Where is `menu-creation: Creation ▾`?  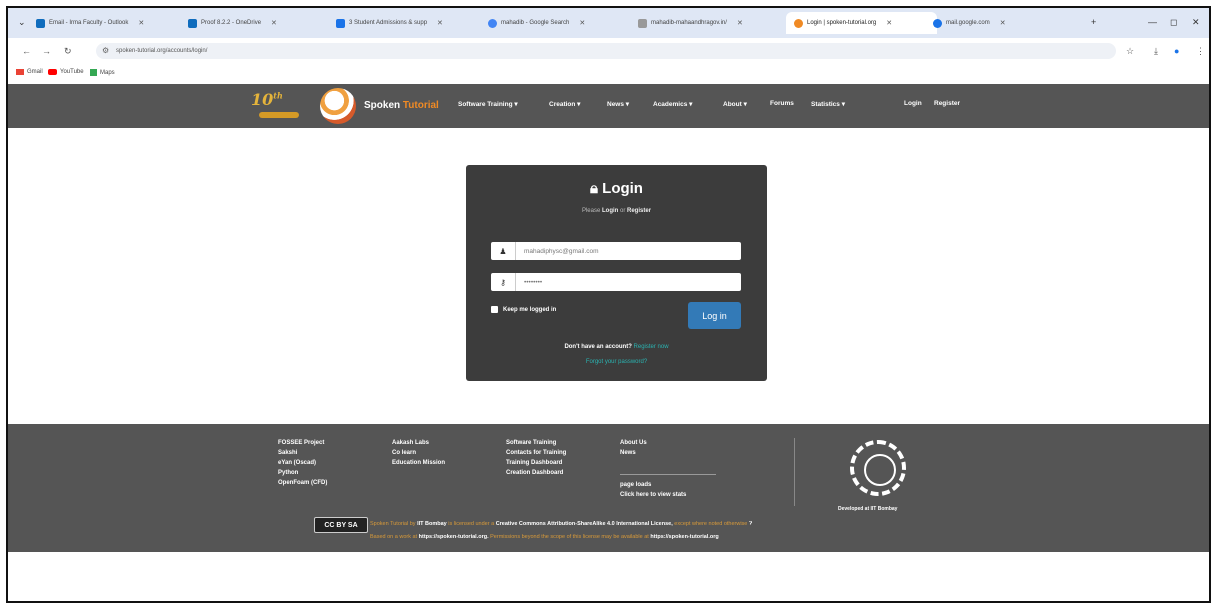
menu-creation: Creation ▾ is located at coordinates (564, 104).